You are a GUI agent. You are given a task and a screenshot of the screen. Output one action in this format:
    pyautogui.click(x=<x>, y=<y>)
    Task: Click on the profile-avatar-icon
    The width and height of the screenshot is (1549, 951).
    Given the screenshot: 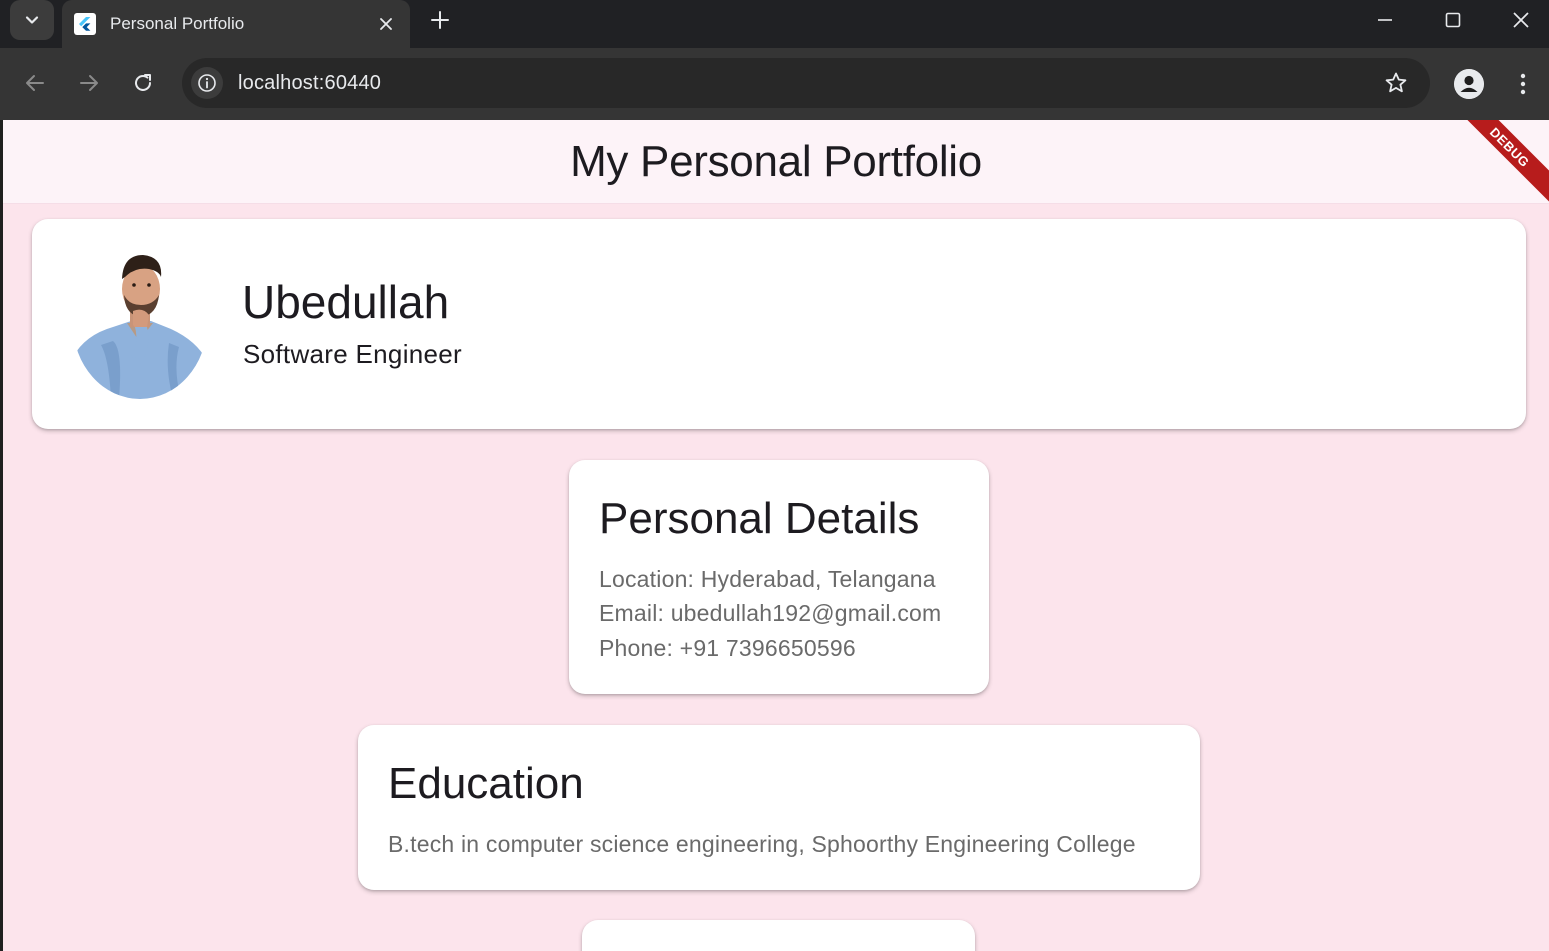 What is the action you would take?
    pyautogui.click(x=1469, y=84)
    